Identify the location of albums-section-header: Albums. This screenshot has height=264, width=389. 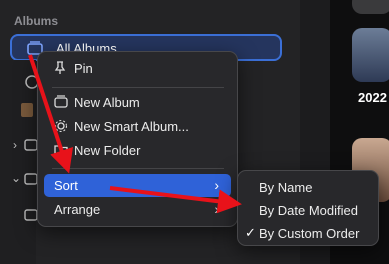
(36, 21).